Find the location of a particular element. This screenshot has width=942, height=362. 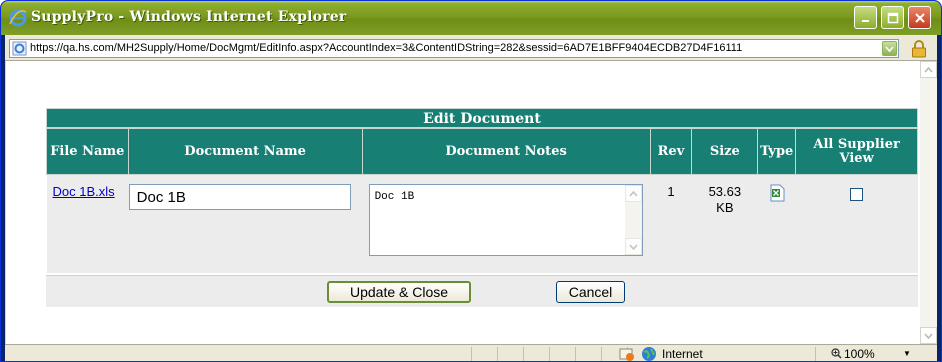

notes-text: Doc 1B is located at coordinates (394, 197).